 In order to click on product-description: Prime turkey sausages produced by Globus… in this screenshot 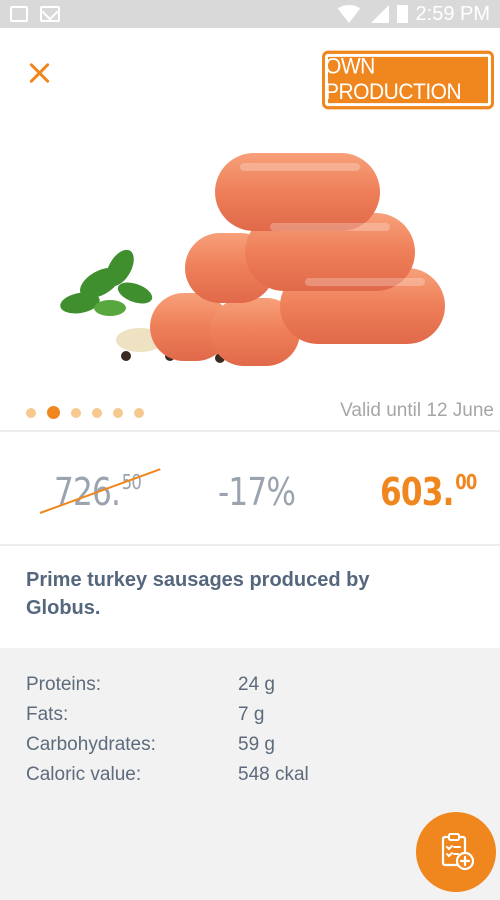, I will do `click(198, 594)`.